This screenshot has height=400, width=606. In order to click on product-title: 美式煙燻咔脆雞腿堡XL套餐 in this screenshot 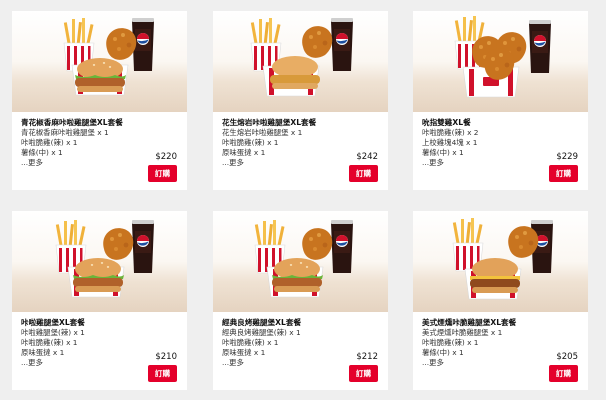, I will do `click(469, 322)`.